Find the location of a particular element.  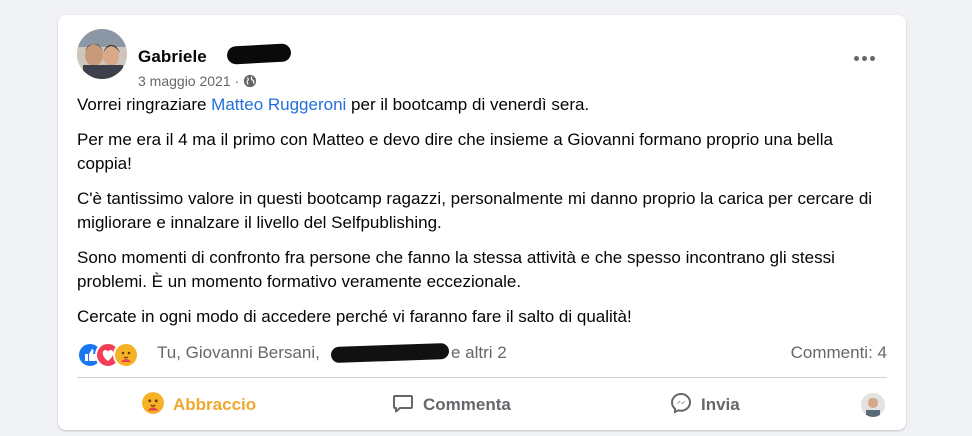

reaction-icons is located at coordinates (116, 354).